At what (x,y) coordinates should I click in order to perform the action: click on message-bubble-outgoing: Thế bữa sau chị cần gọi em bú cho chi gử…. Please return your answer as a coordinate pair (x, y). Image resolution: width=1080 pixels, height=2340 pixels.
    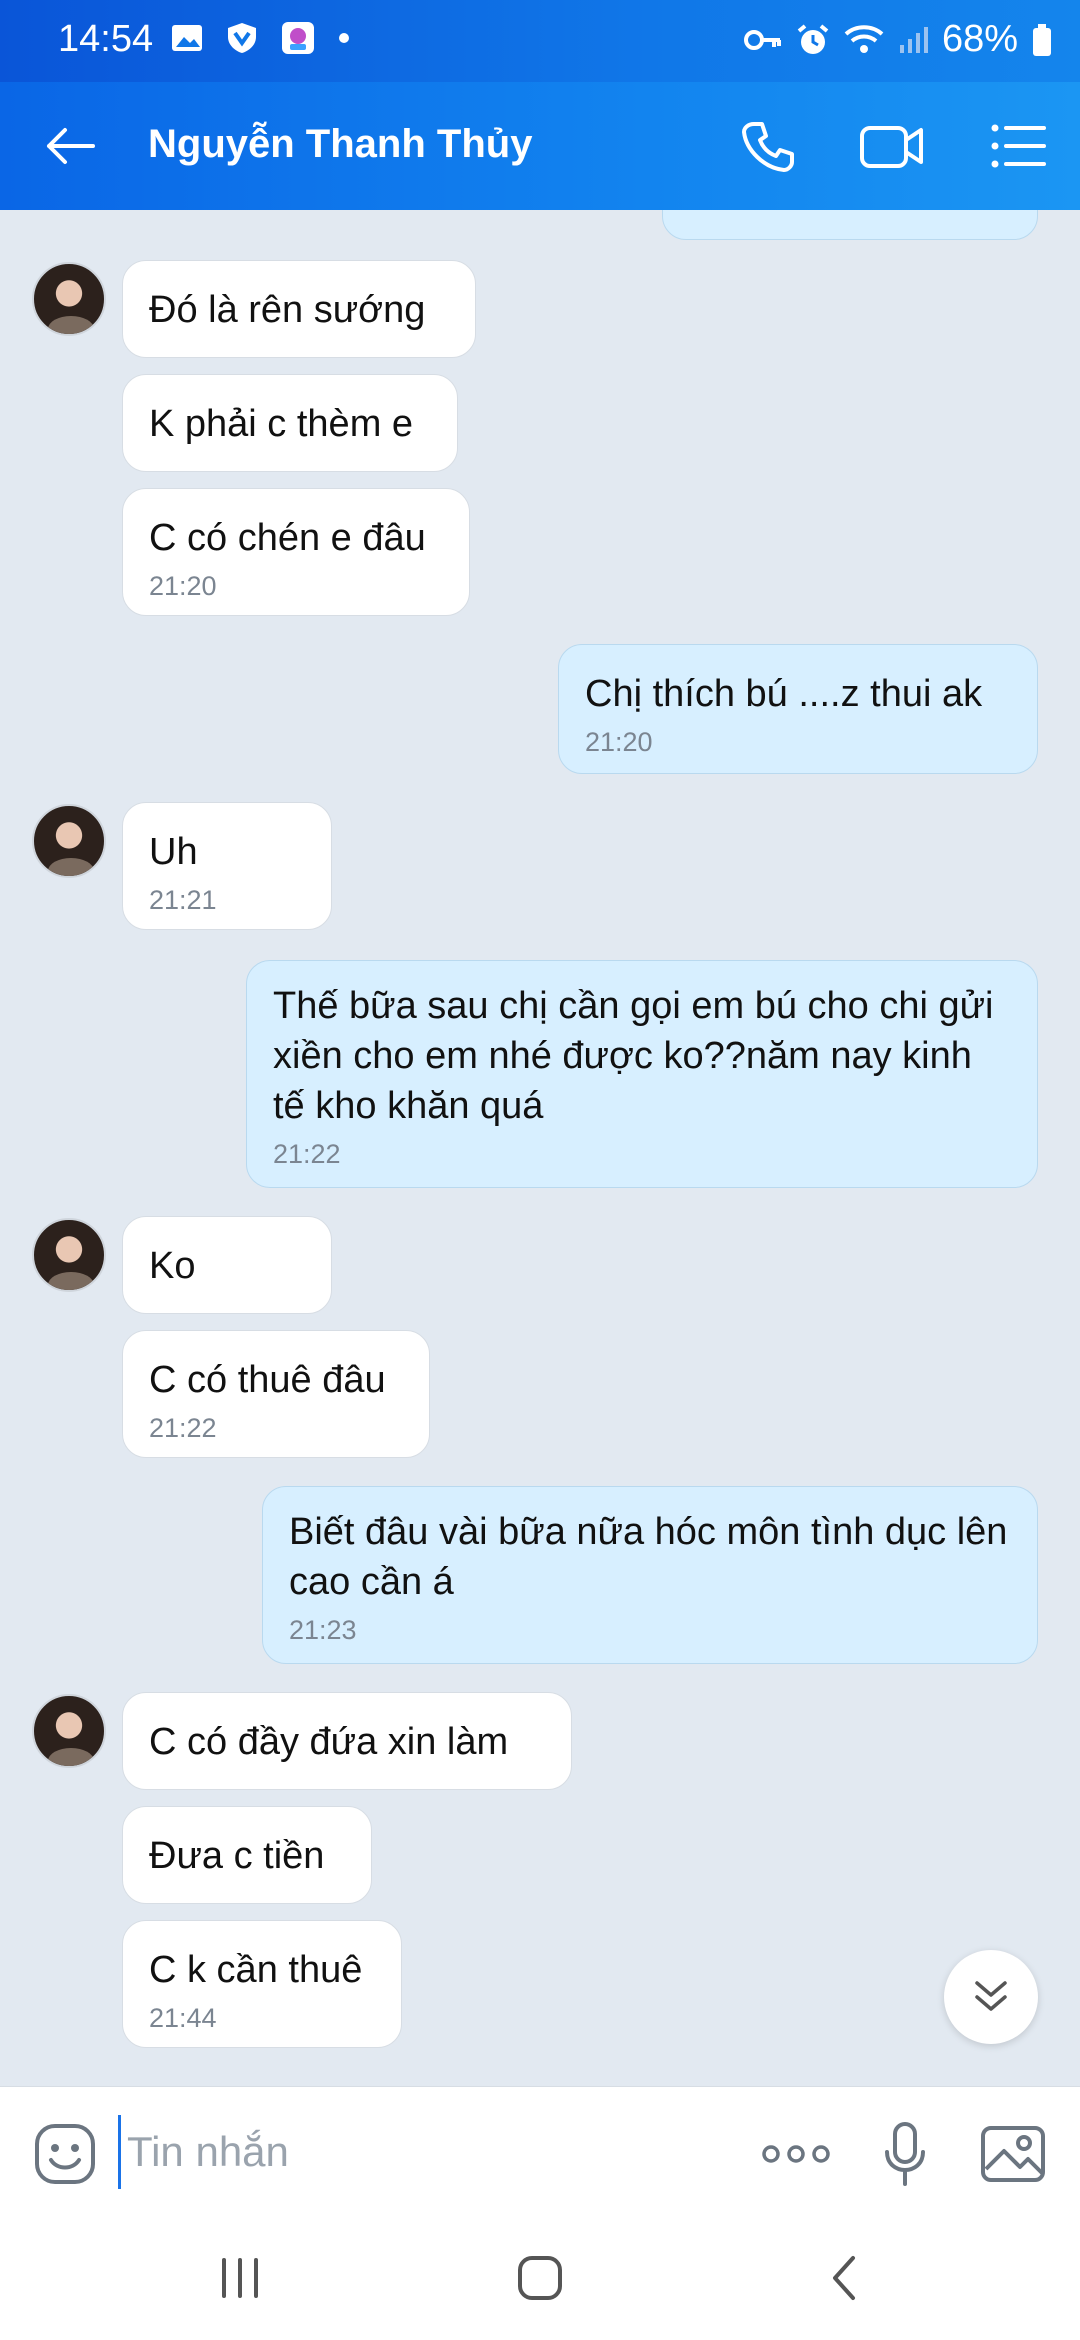
    Looking at the image, I should click on (642, 1074).